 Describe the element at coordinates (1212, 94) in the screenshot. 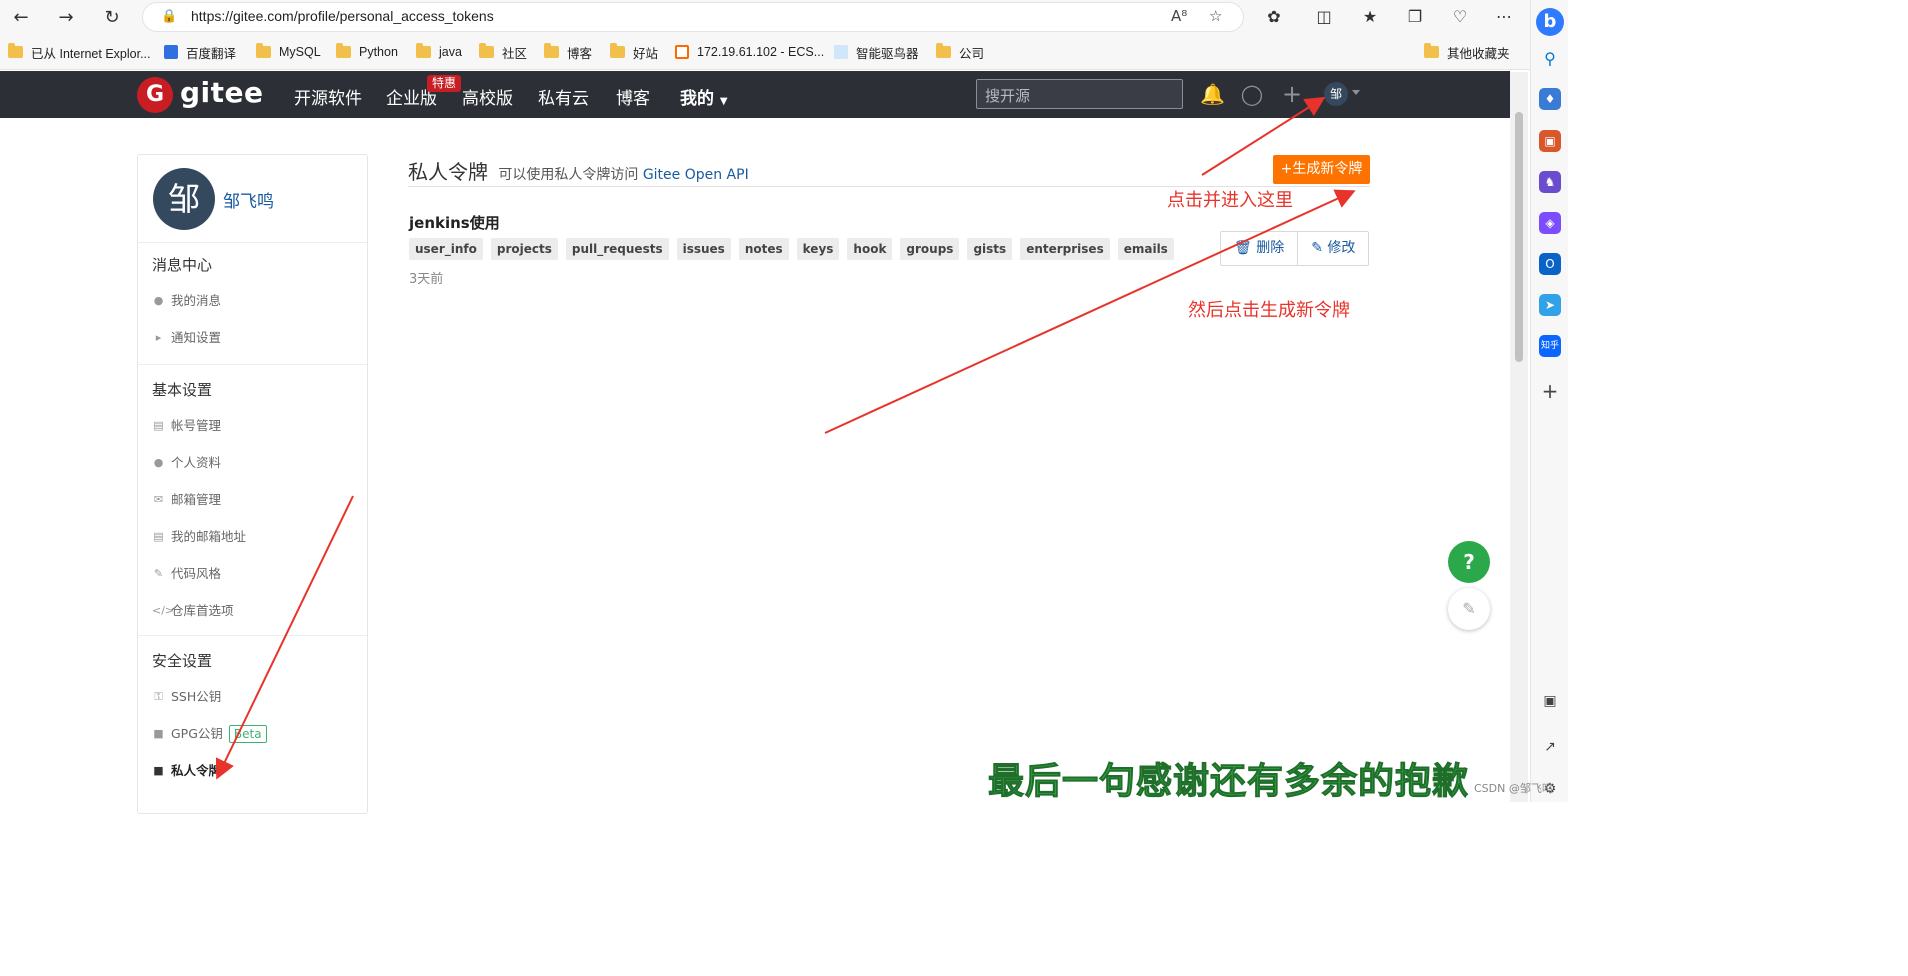

I see `bell-icon: 🔔` at that location.